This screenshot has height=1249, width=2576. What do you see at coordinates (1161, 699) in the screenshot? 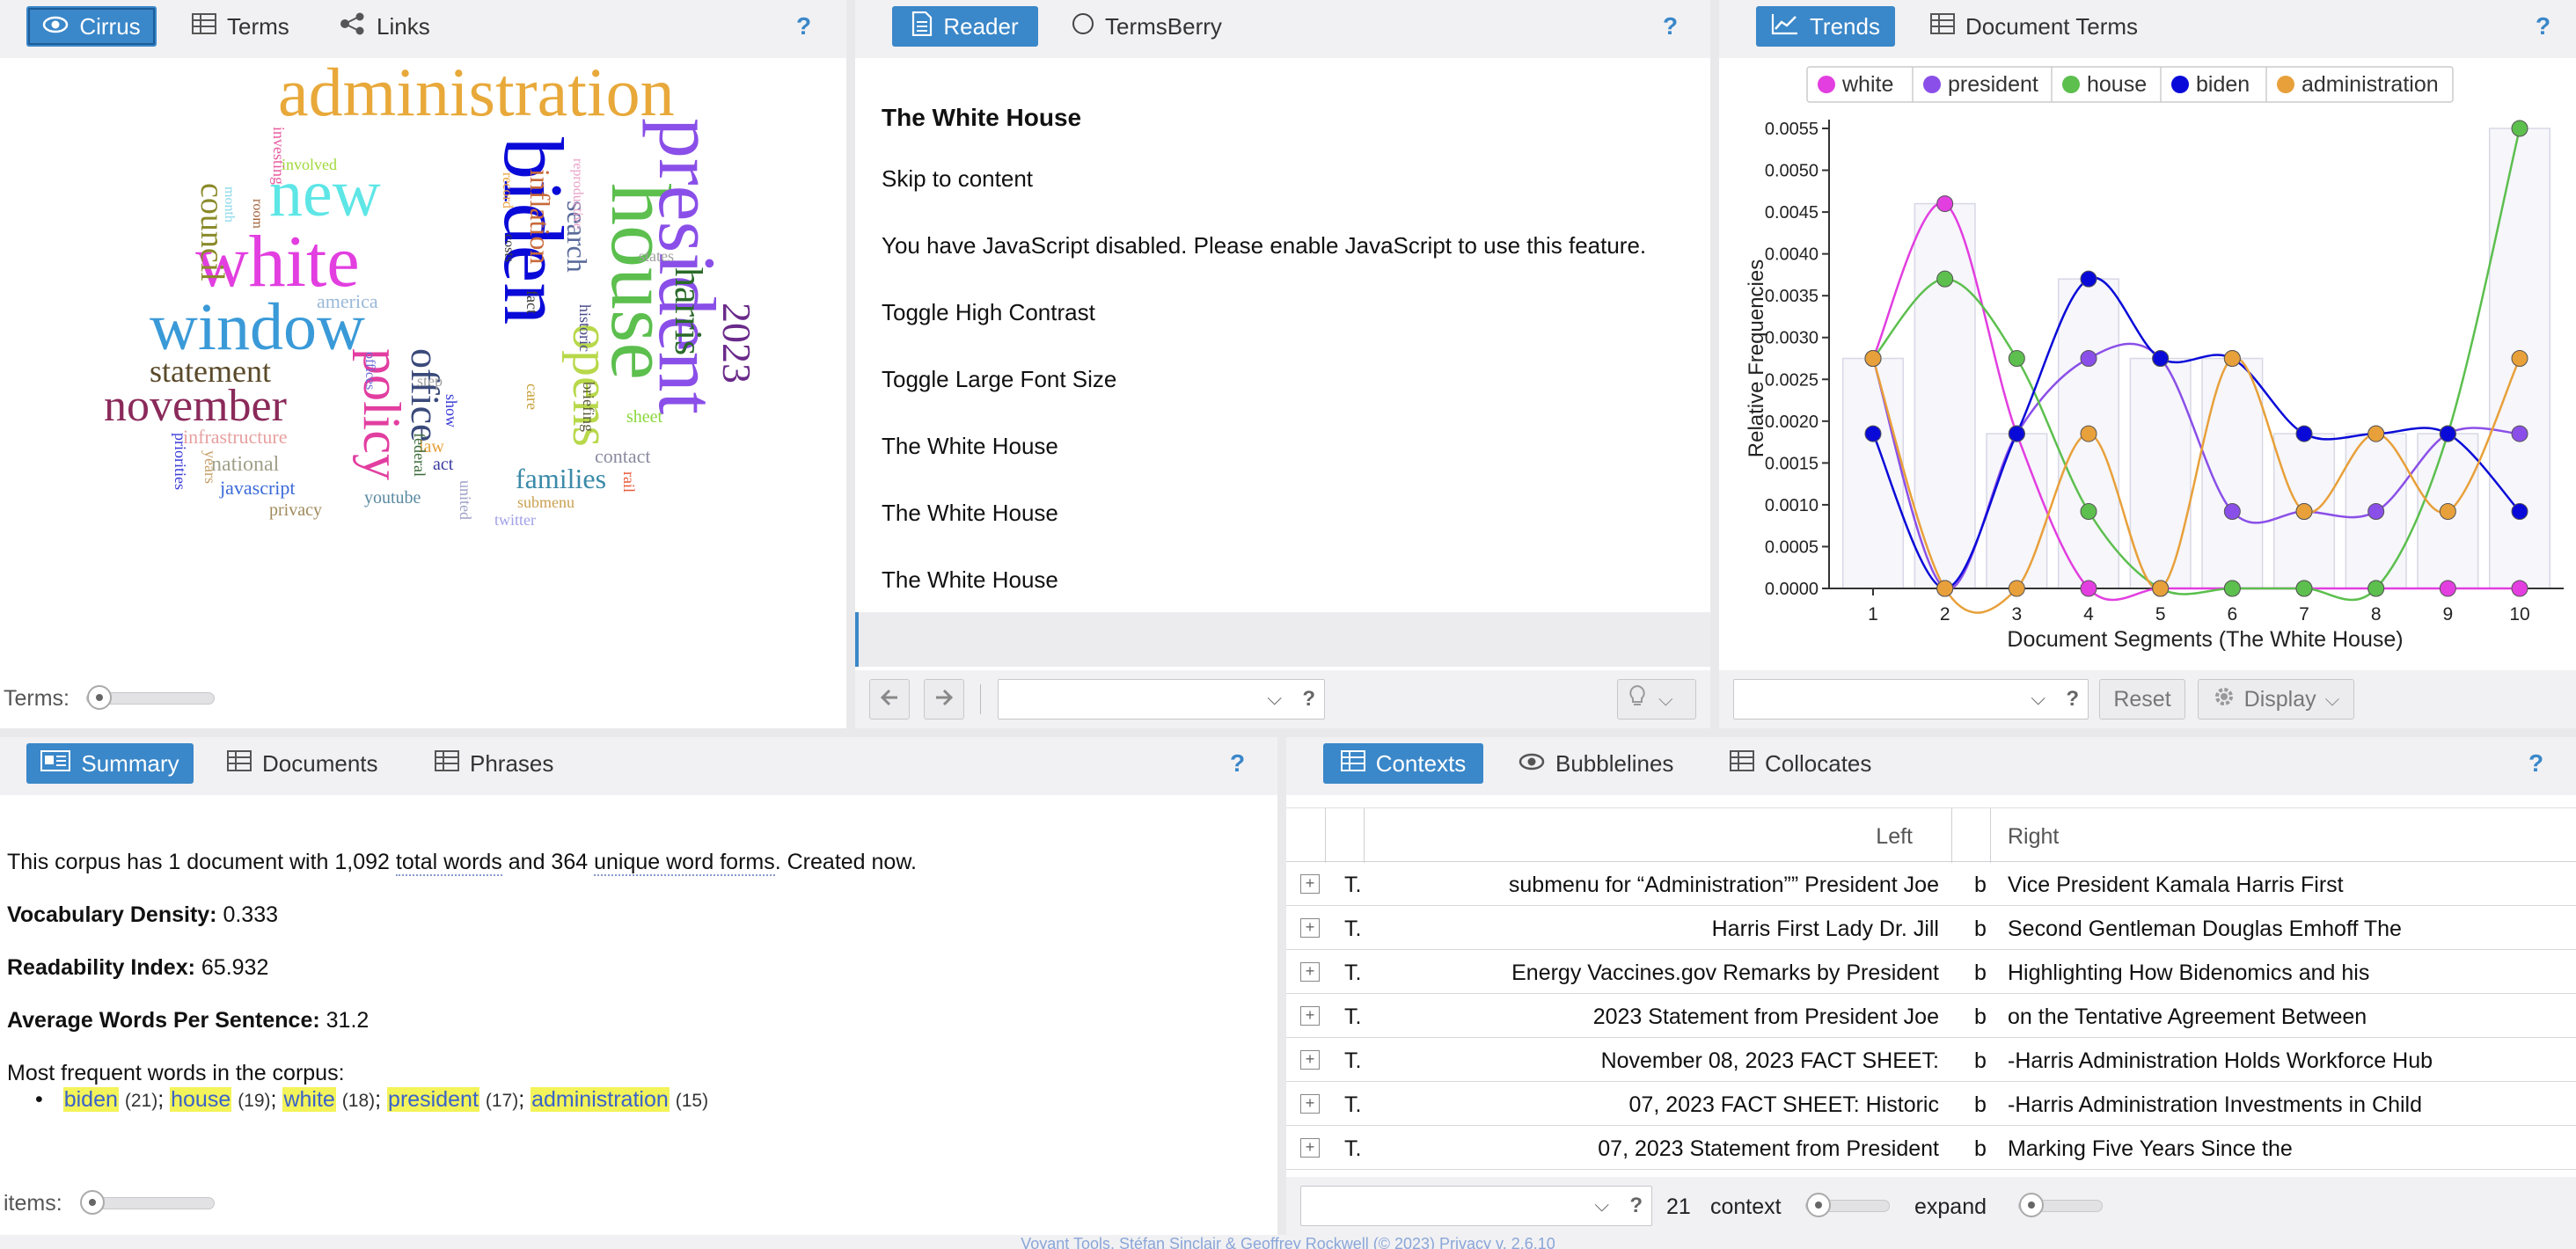
I see `document-select: ⌵ ?` at bounding box center [1161, 699].